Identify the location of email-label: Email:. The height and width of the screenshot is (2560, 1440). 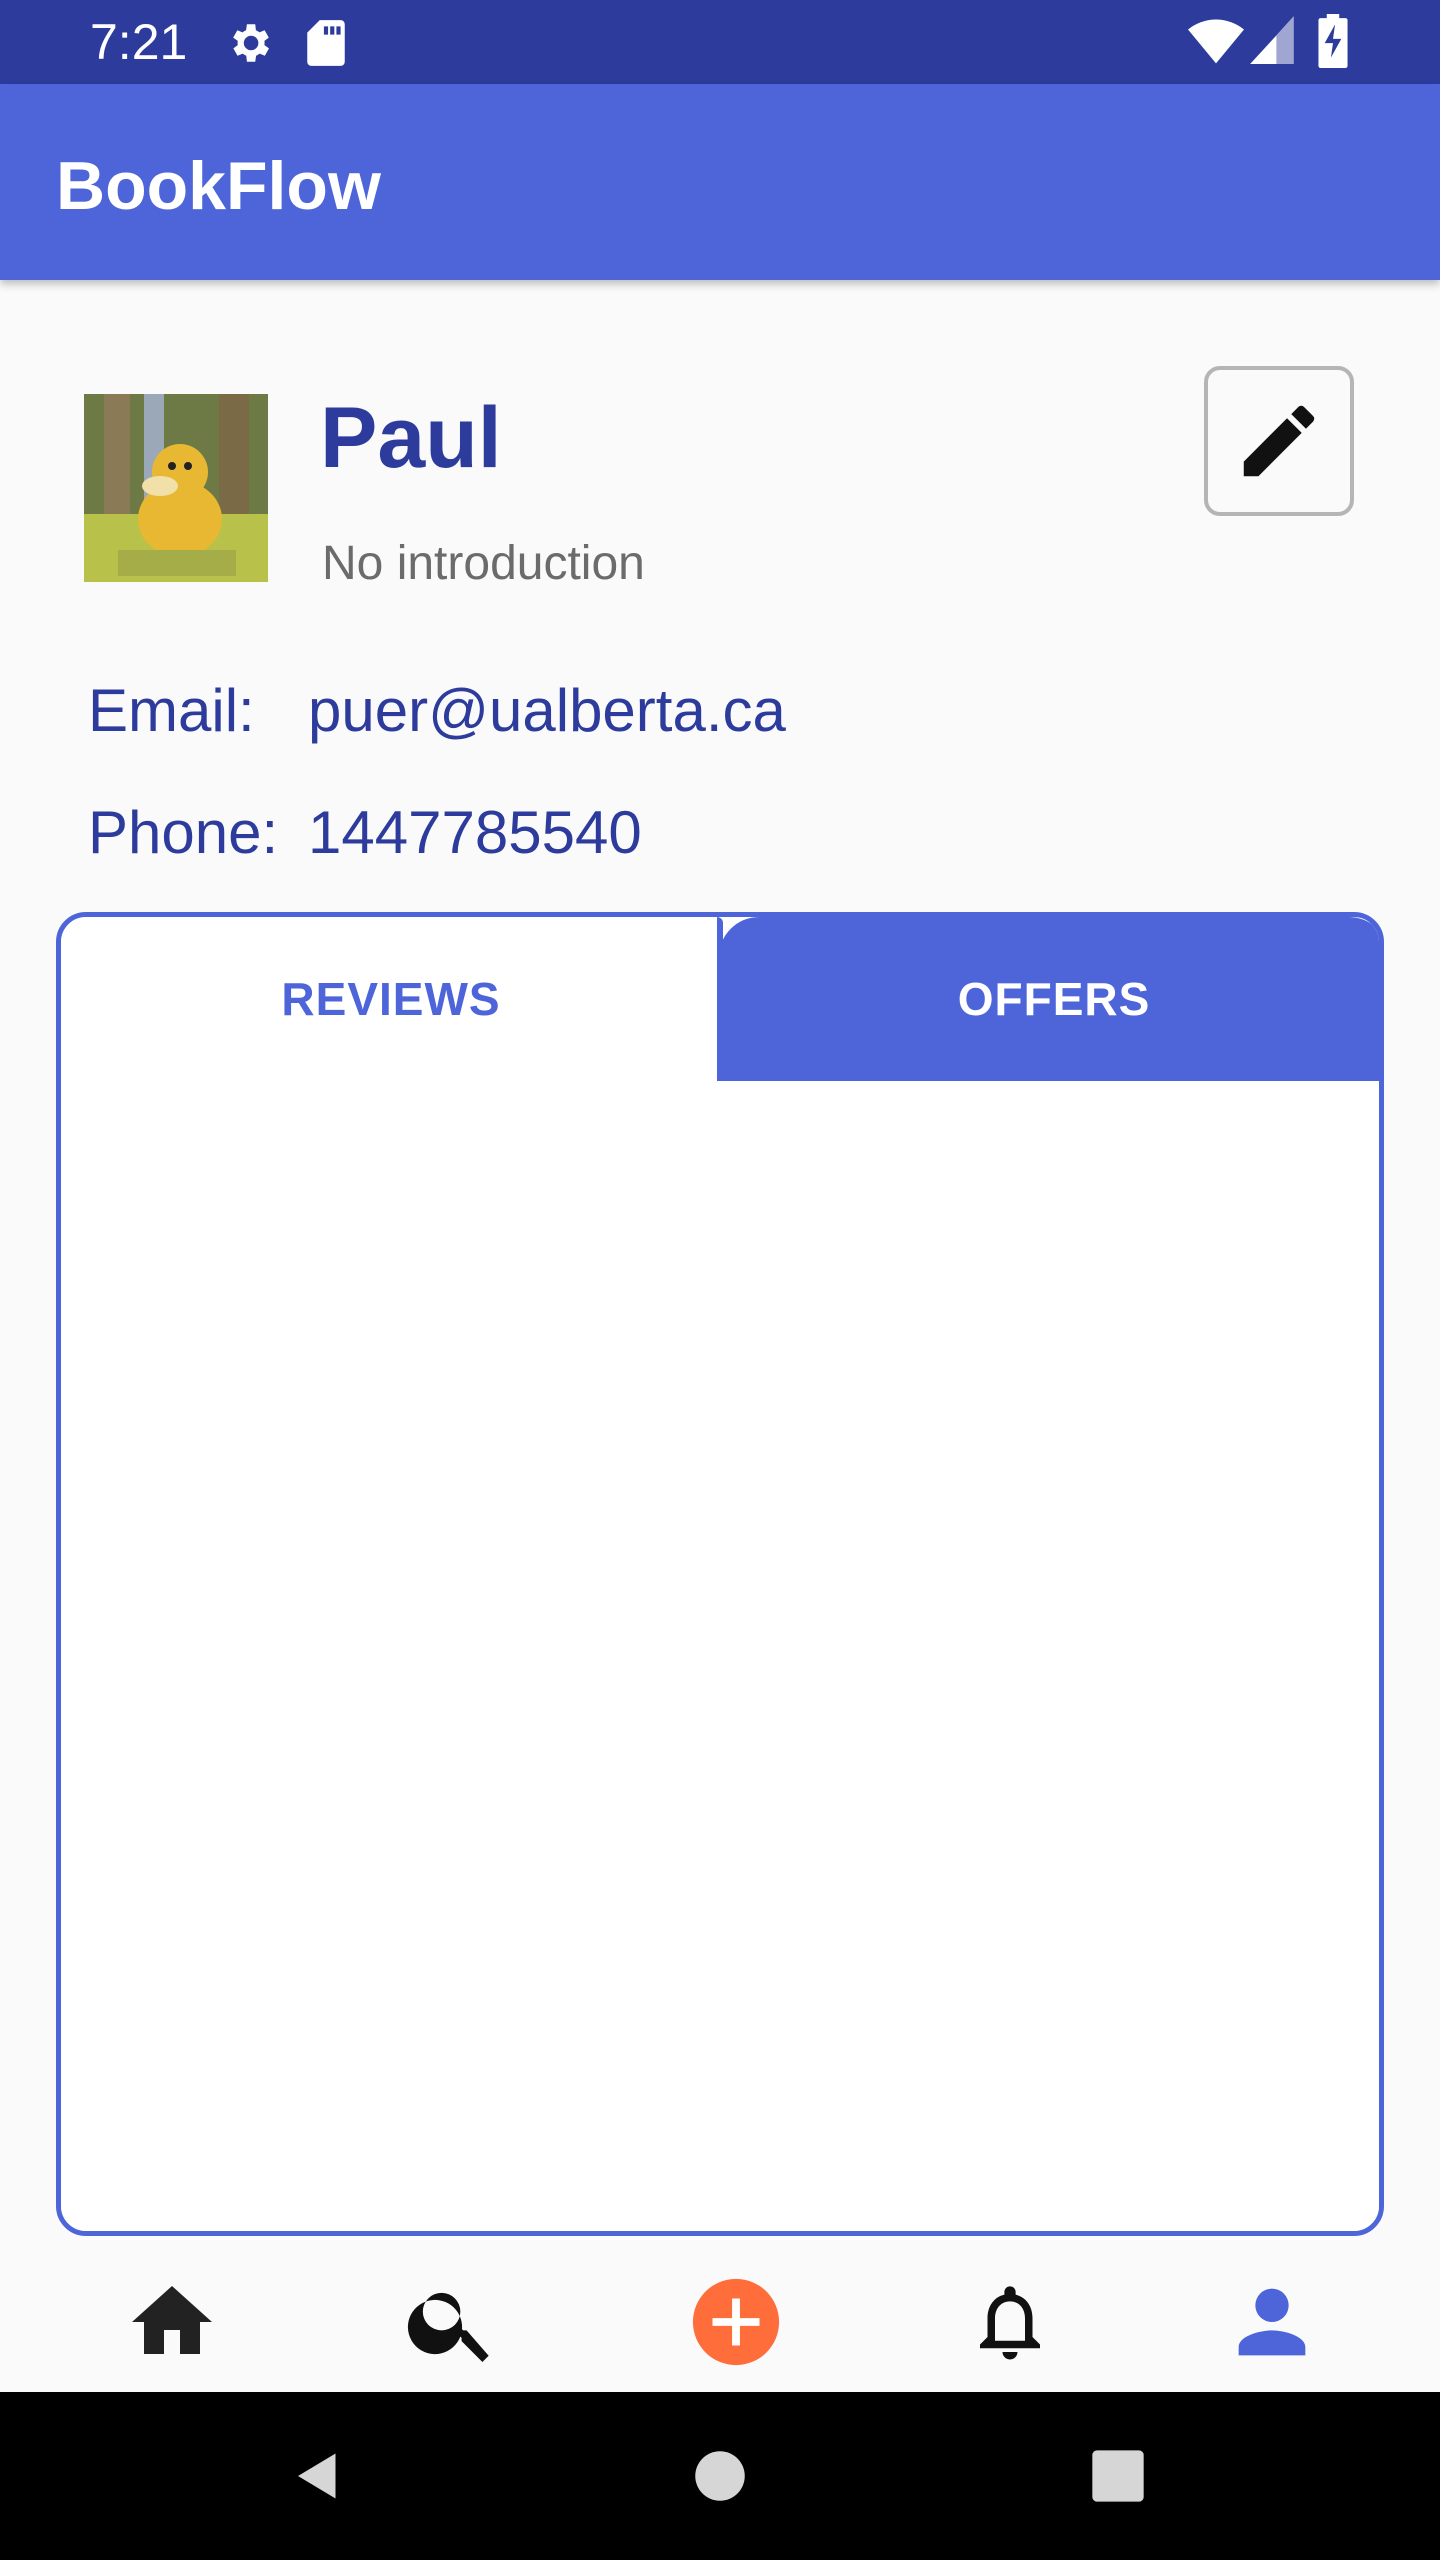
(171, 710).